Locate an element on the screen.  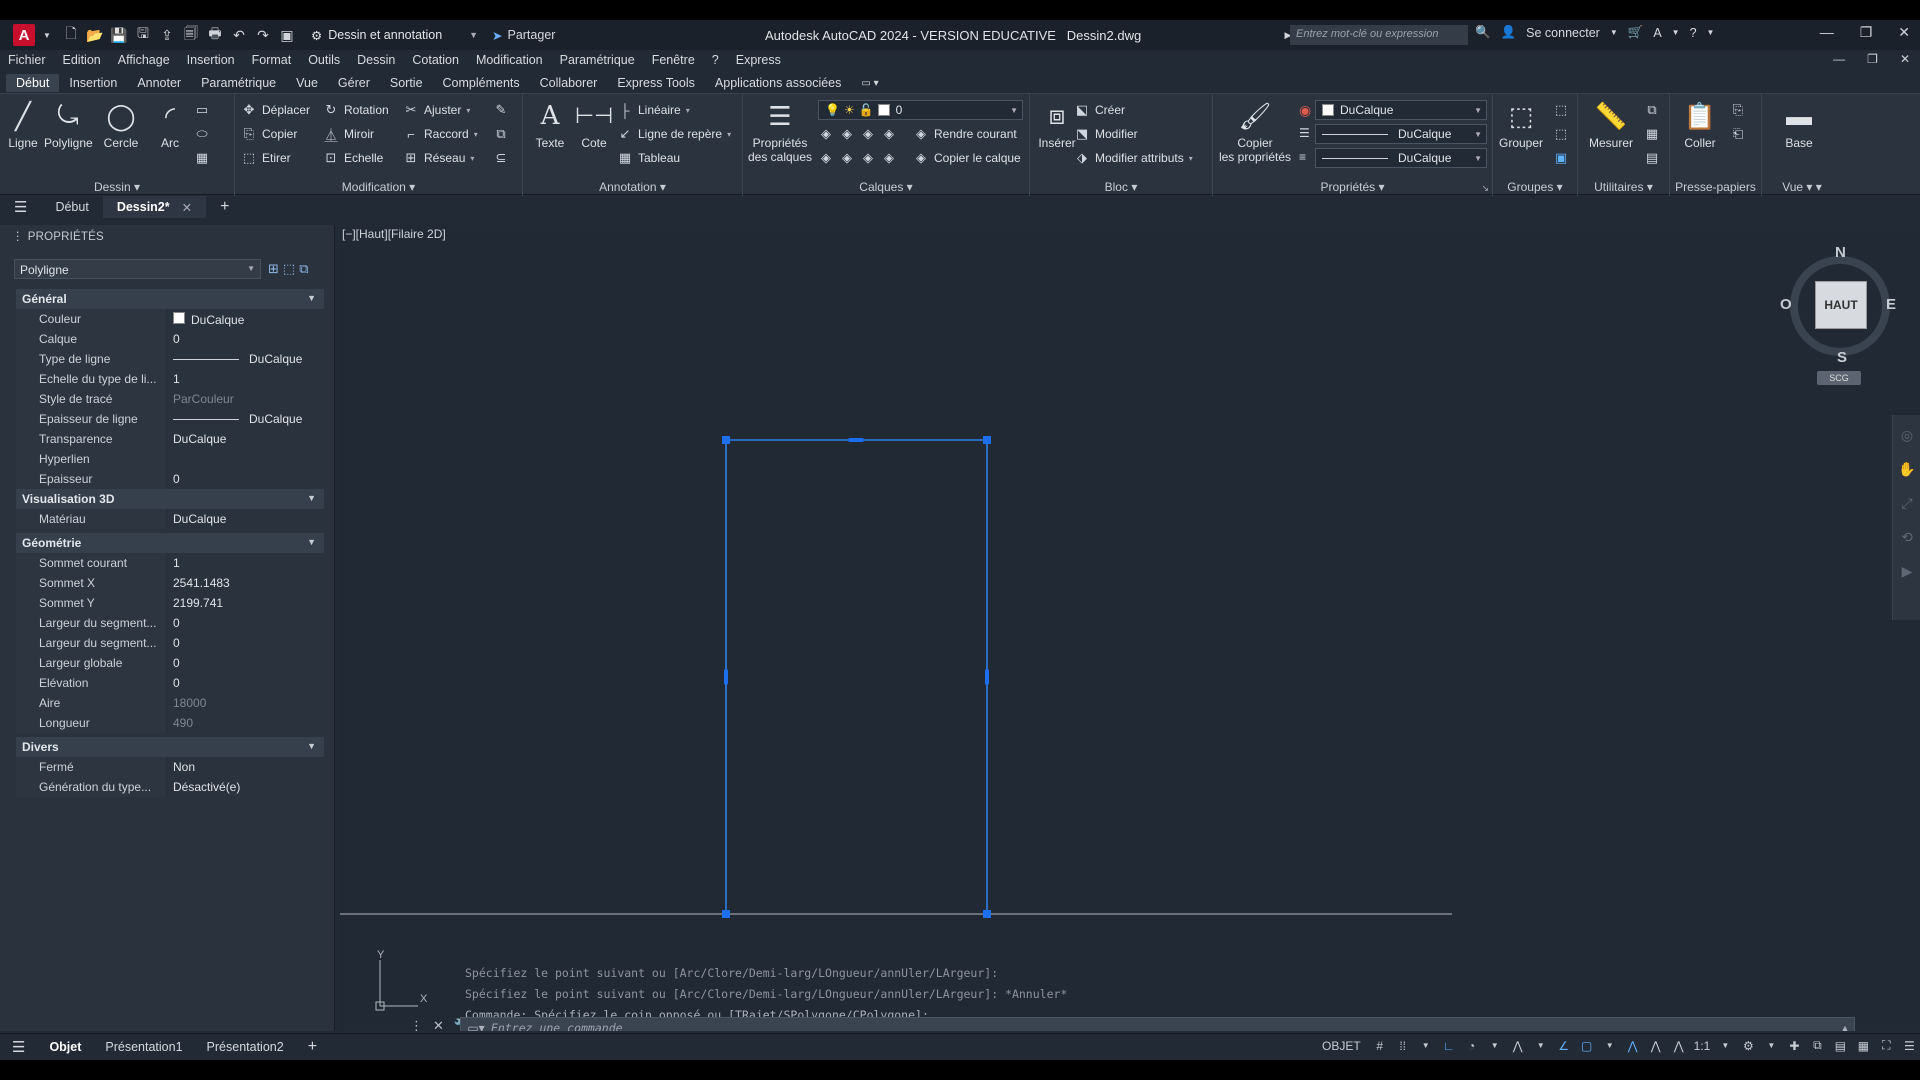
layer-on-icon: ◈ is located at coordinates (826, 158).